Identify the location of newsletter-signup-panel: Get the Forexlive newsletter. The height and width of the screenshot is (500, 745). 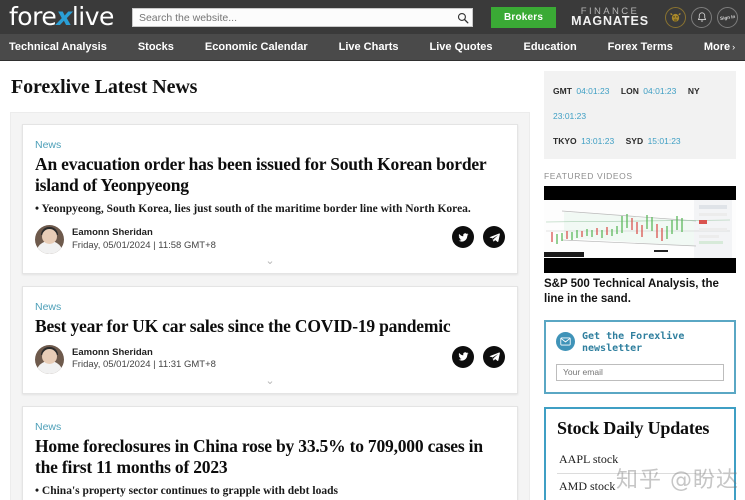
(640, 356).